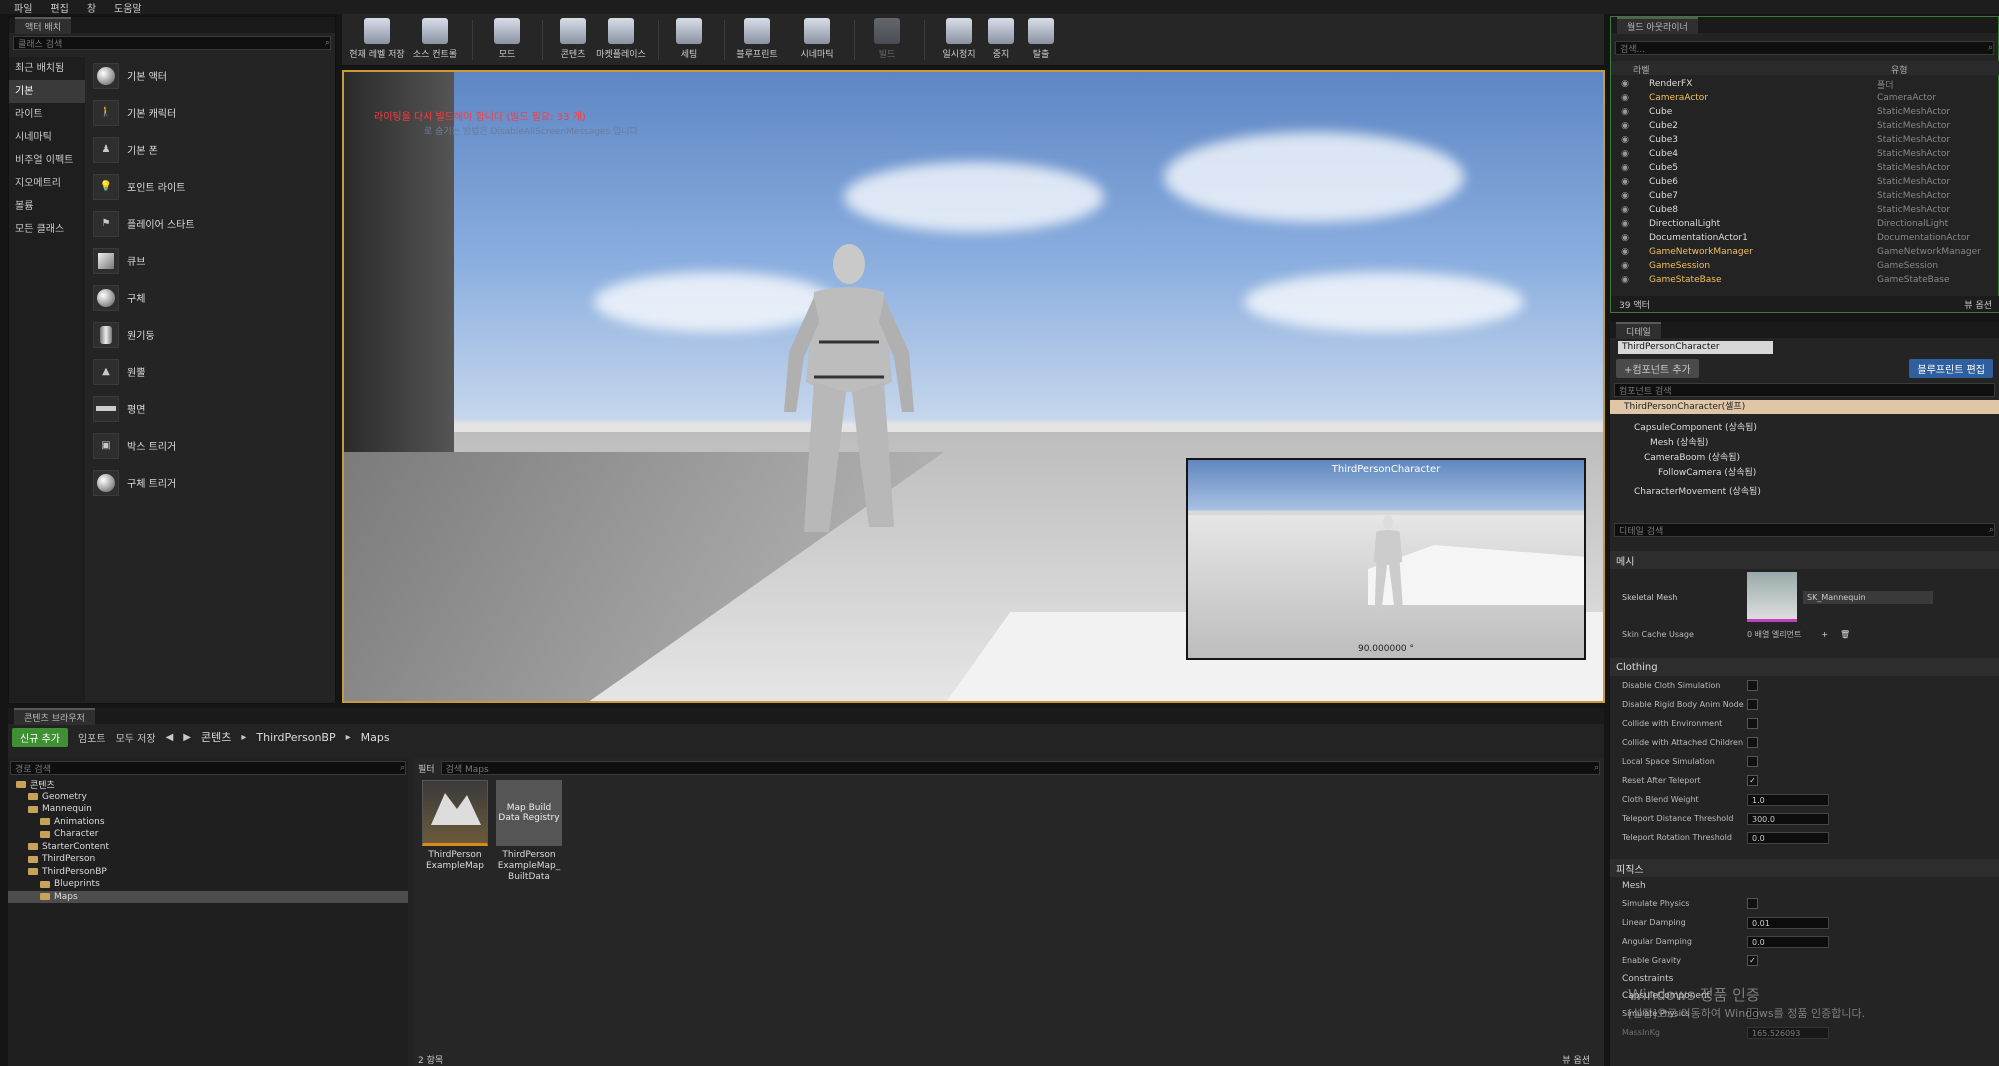  What do you see at coordinates (212, 408) in the screenshot?
I see `place-item: 평면` at bounding box center [212, 408].